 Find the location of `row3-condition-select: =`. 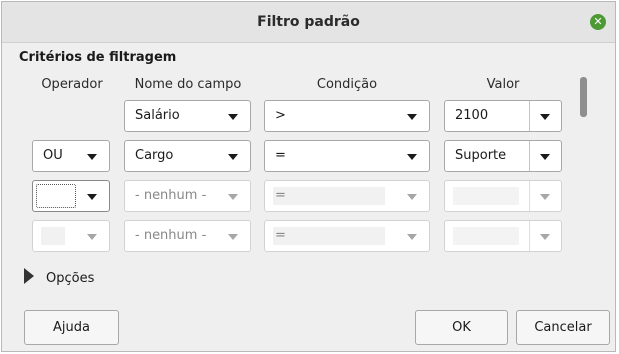

row3-condition-select: = is located at coordinates (347, 196).